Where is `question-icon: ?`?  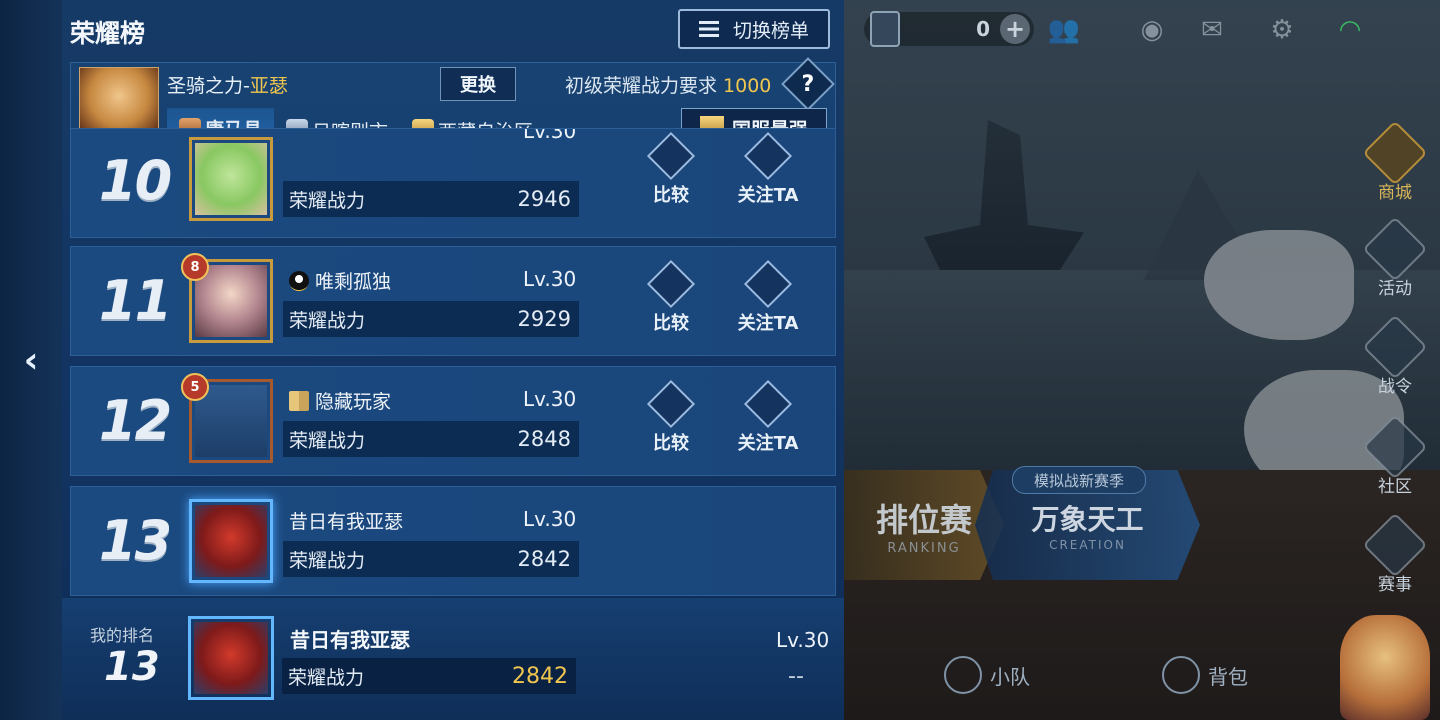 question-icon: ? is located at coordinates (808, 84).